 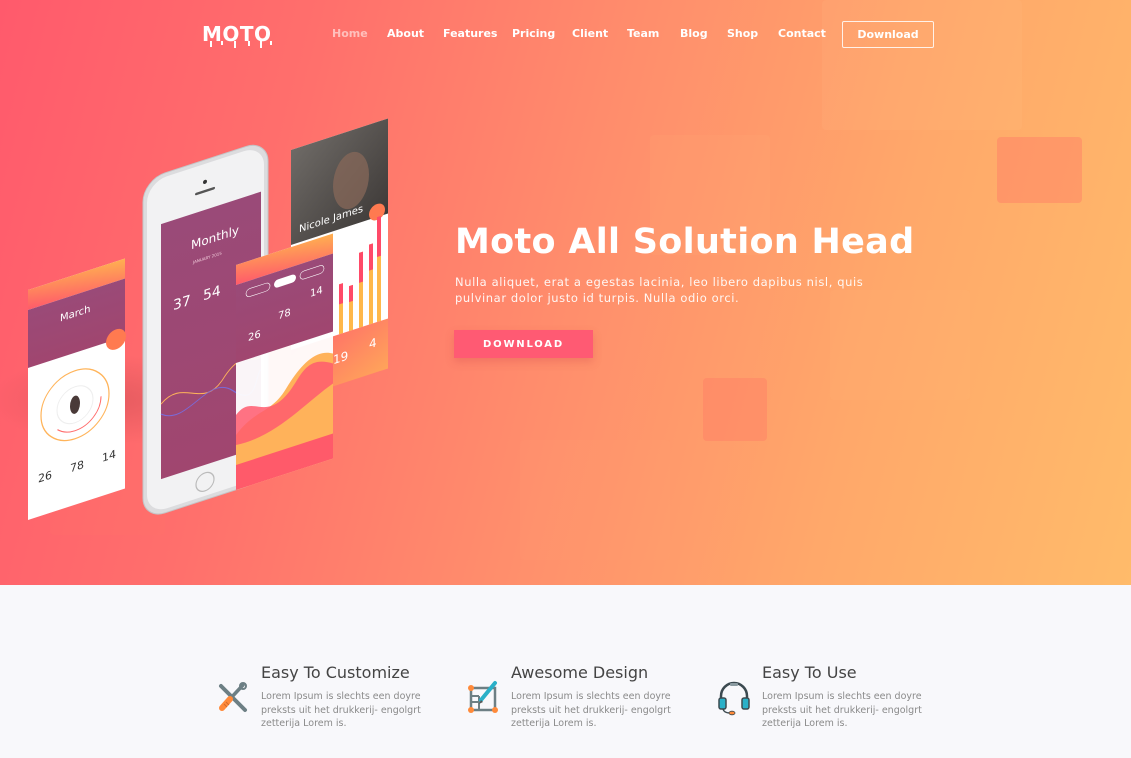 I want to click on svg-text: 4, so click(x=373, y=343).